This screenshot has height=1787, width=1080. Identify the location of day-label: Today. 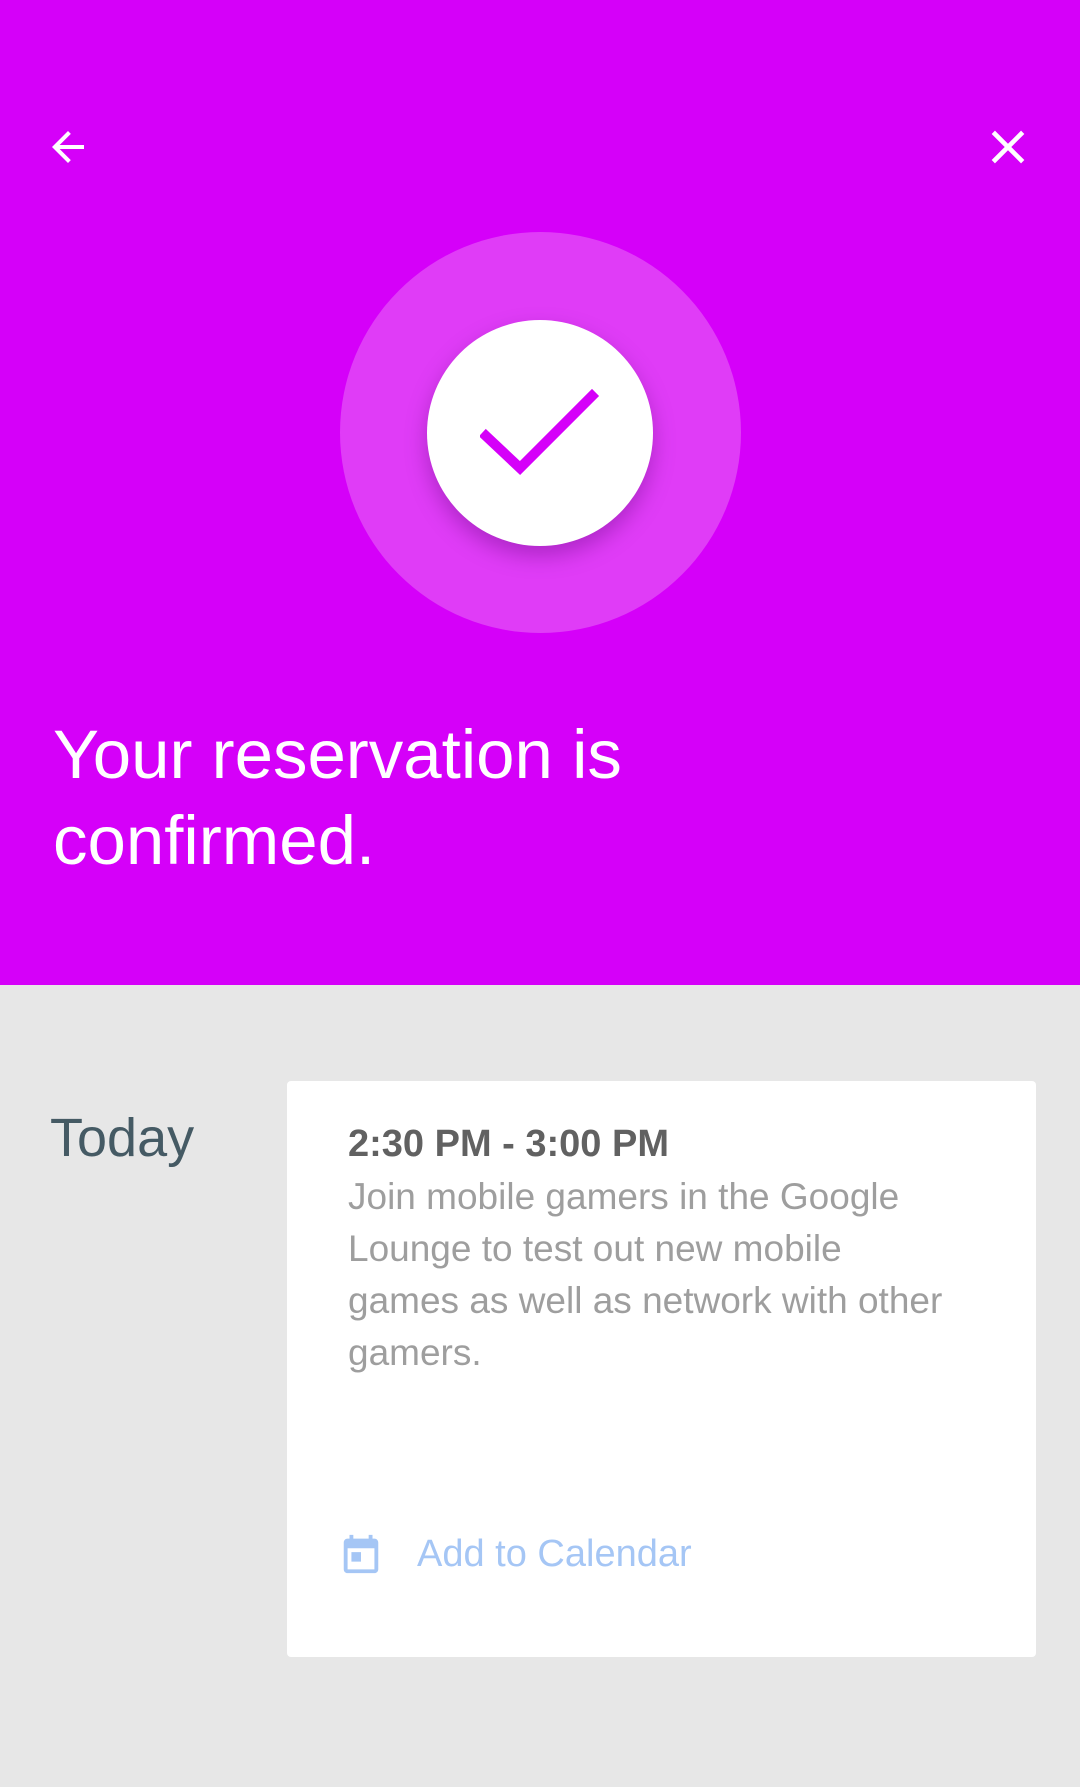
(122, 1138).